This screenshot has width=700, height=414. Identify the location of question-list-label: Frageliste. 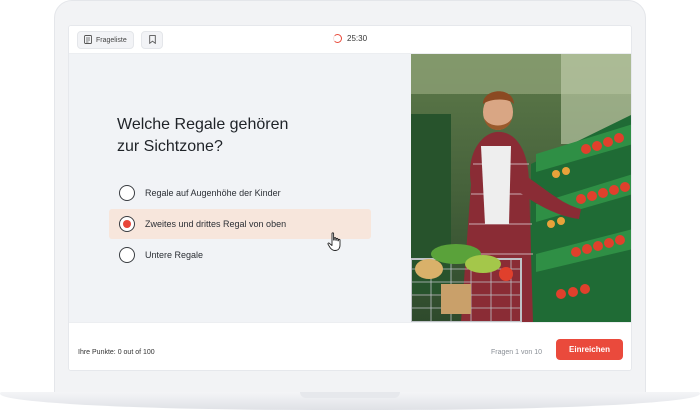
(111, 40).